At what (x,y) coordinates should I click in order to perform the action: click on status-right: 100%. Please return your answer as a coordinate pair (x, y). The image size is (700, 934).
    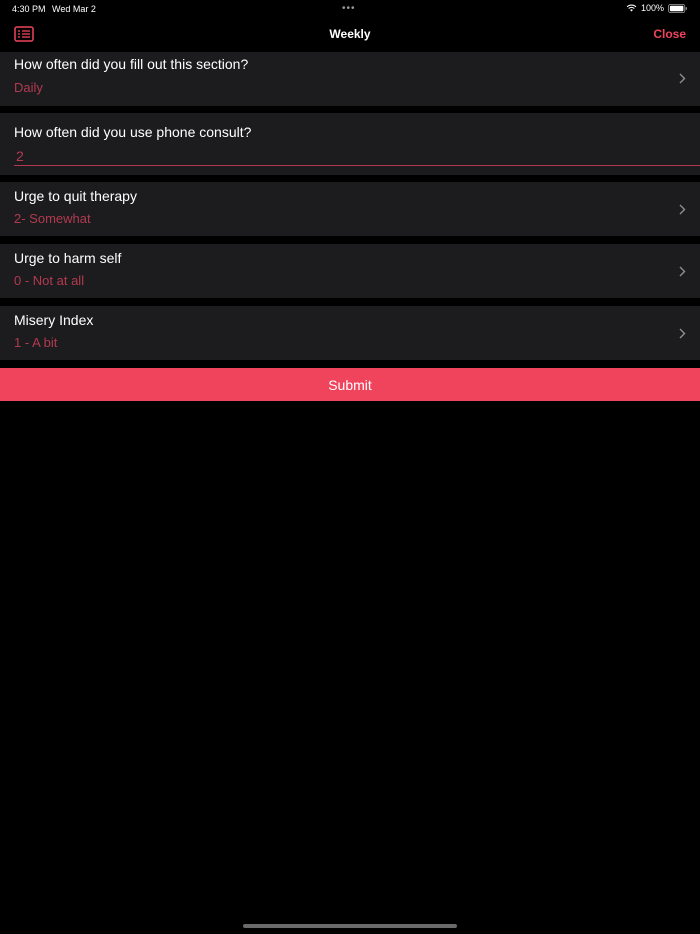
    Looking at the image, I should click on (657, 8).